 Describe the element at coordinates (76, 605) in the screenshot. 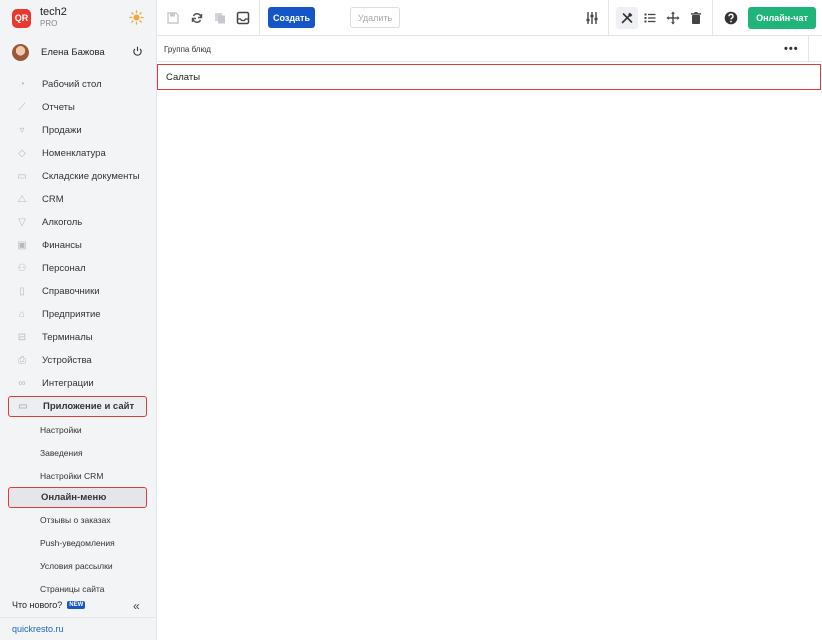

I see `new-badge: NEW` at that location.